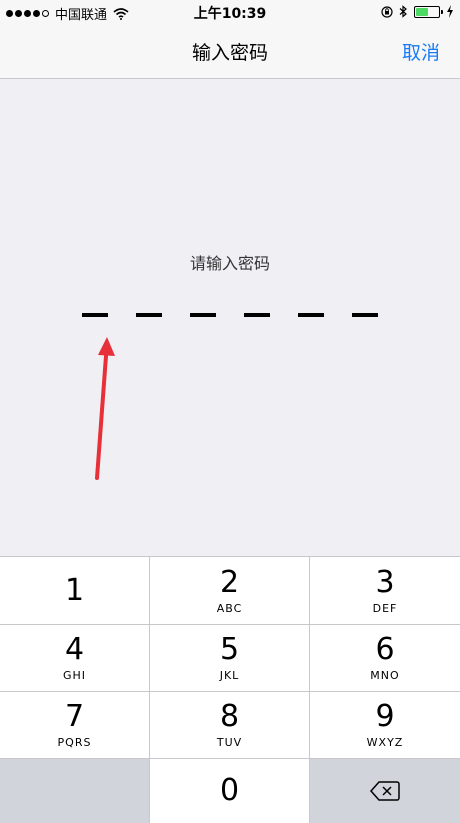 The width and height of the screenshot is (460, 823). What do you see at coordinates (229, 675) in the screenshot?
I see `key-letters: JKL` at bounding box center [229, 675].